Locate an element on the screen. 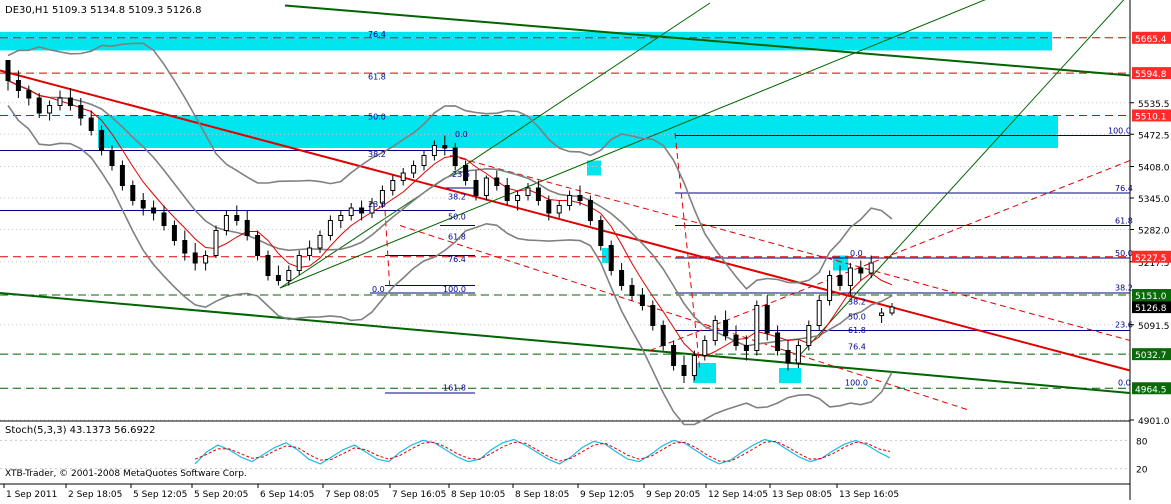 The height and width of the screenshot is (504, 1171). stoch-scale-label: 20 is located at coordinates (1142, 471).